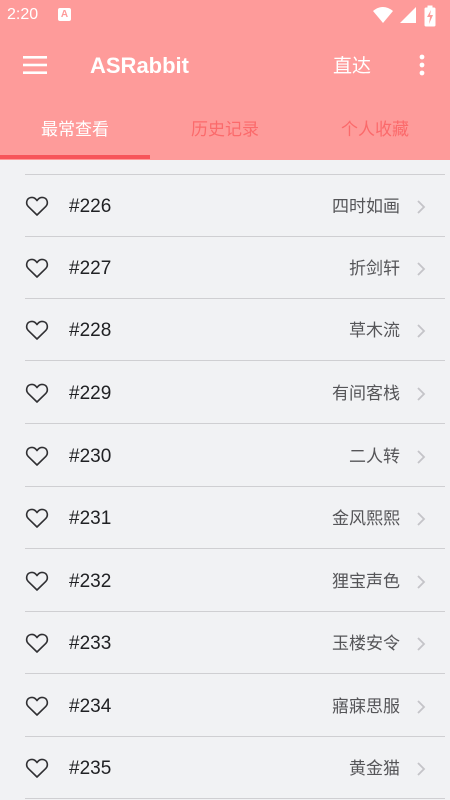 The height and width of the screenshot is (800, 450). I want to click on tab-history: 历史记录, so click(225, 129).